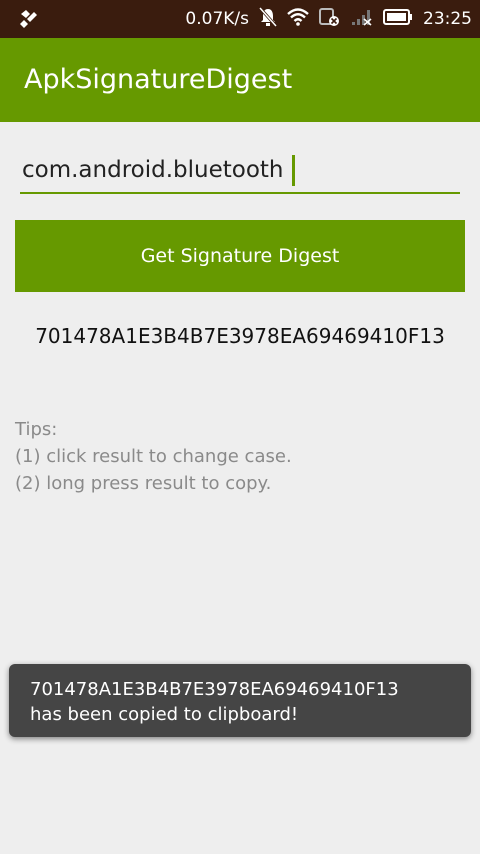  Describe the element at coordinates (293, 170) in the screenshot. I see `text-cursor` at that location.